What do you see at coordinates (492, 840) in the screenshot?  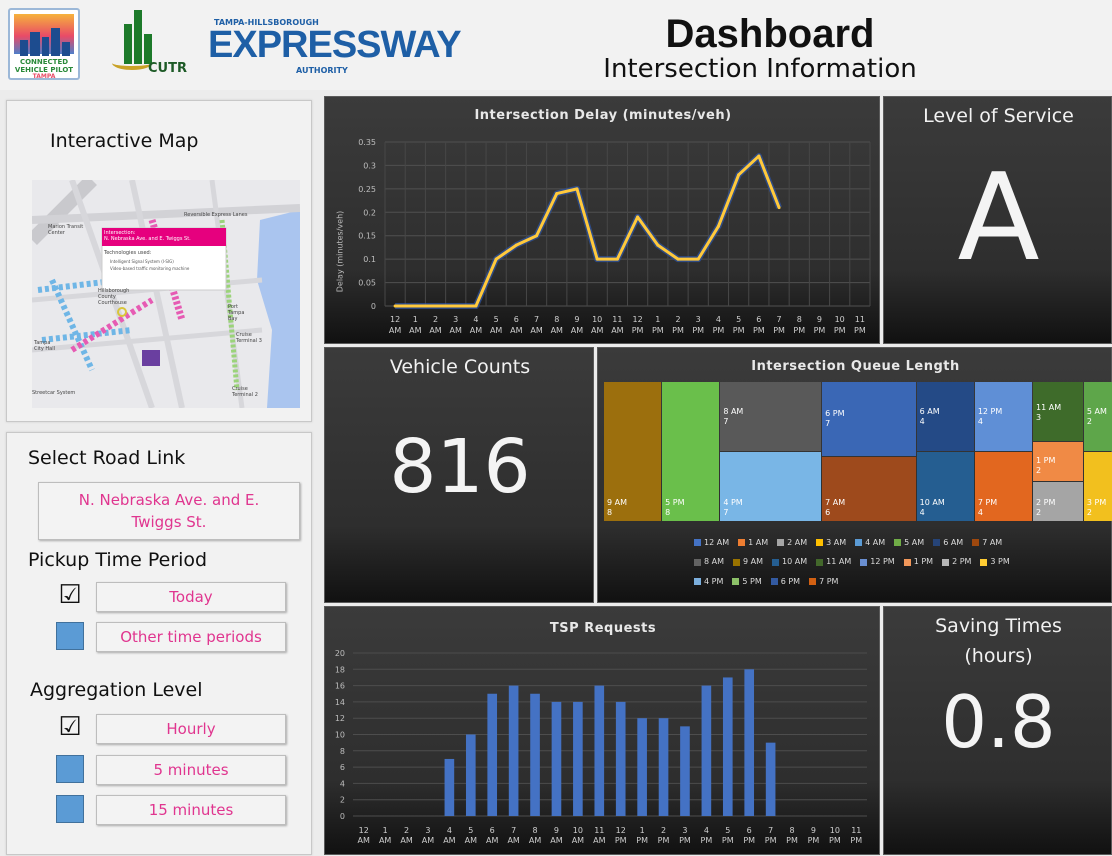 I see `tsp-x-tick-label: AM` at bounding box center [492, 840].